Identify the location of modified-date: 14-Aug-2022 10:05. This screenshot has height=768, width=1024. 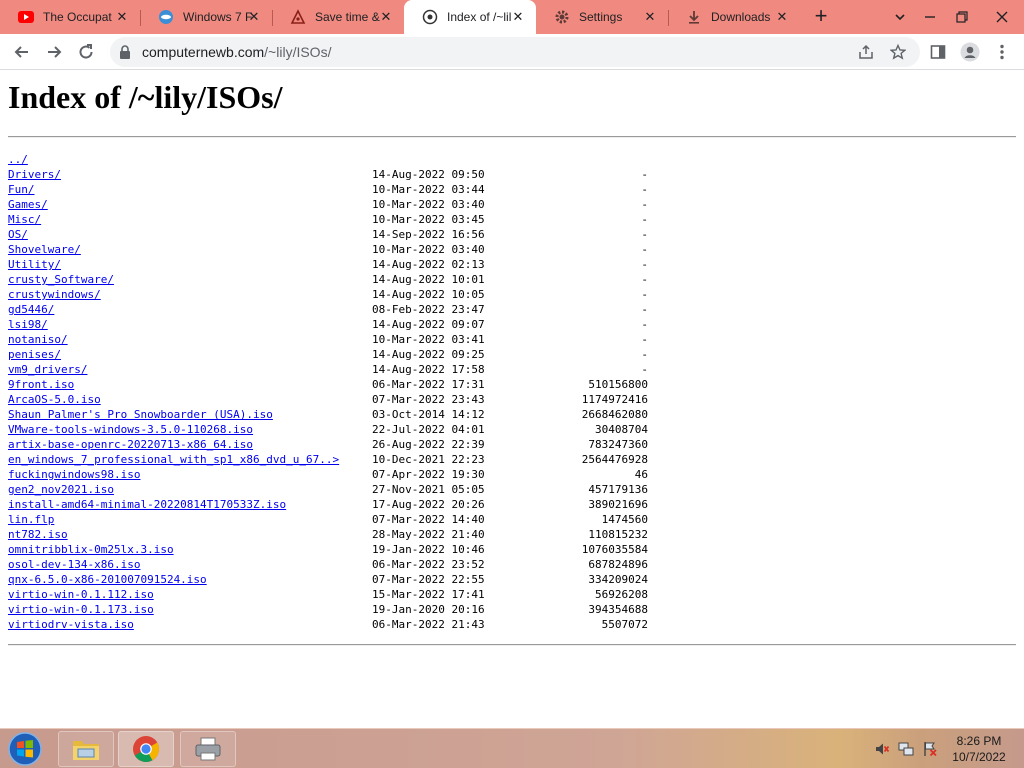
(428, 294).